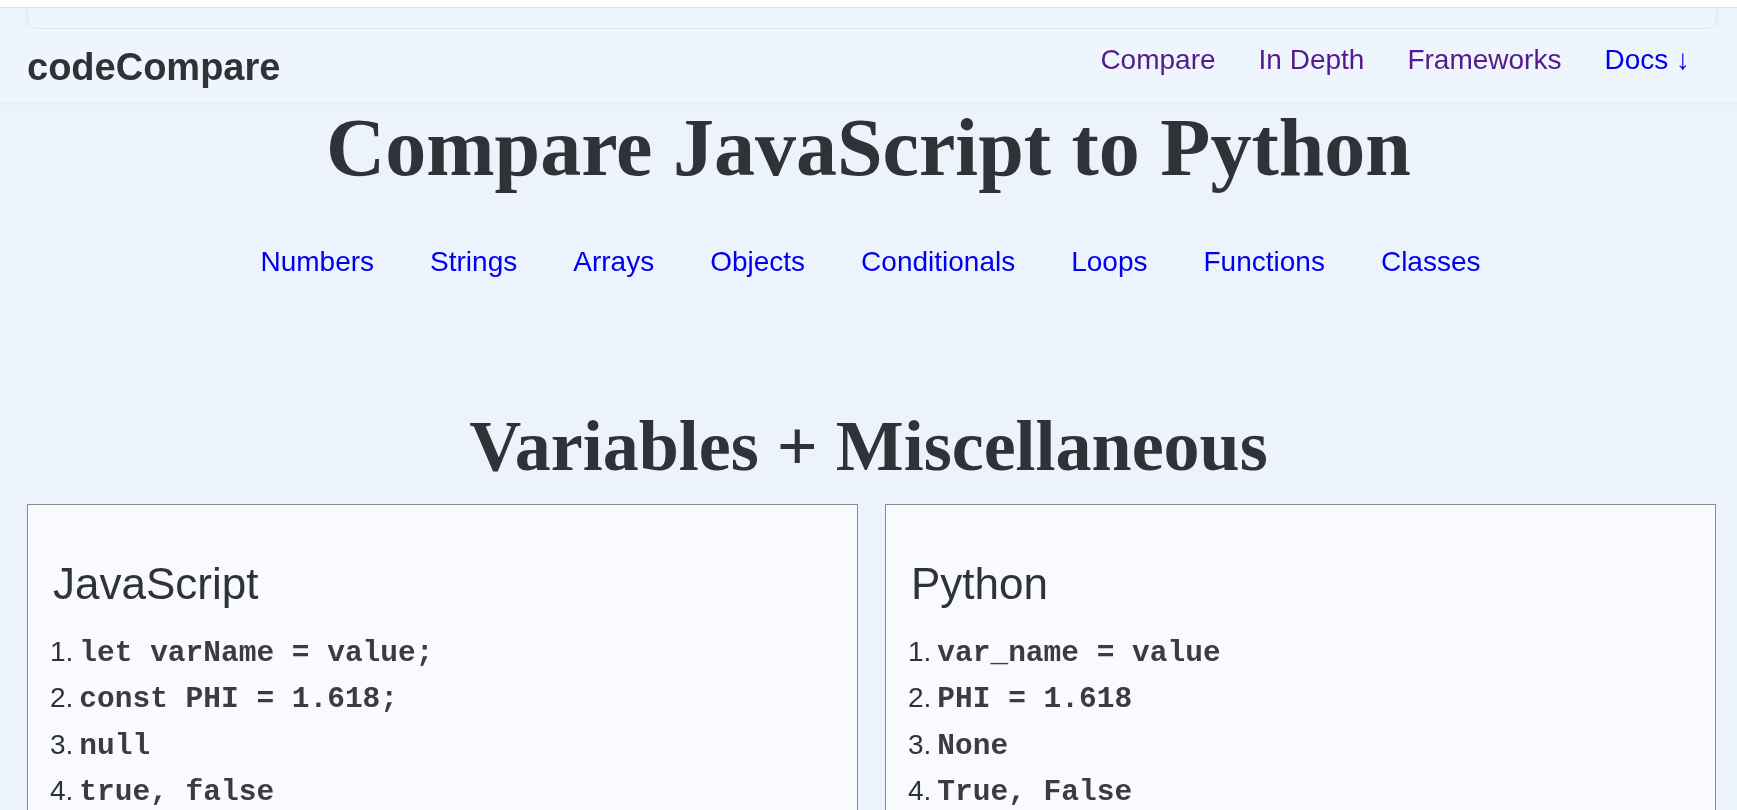  Describe the element at coordinates (979, 583) in the screenshot. I see `panel-heading: Python` at that location.